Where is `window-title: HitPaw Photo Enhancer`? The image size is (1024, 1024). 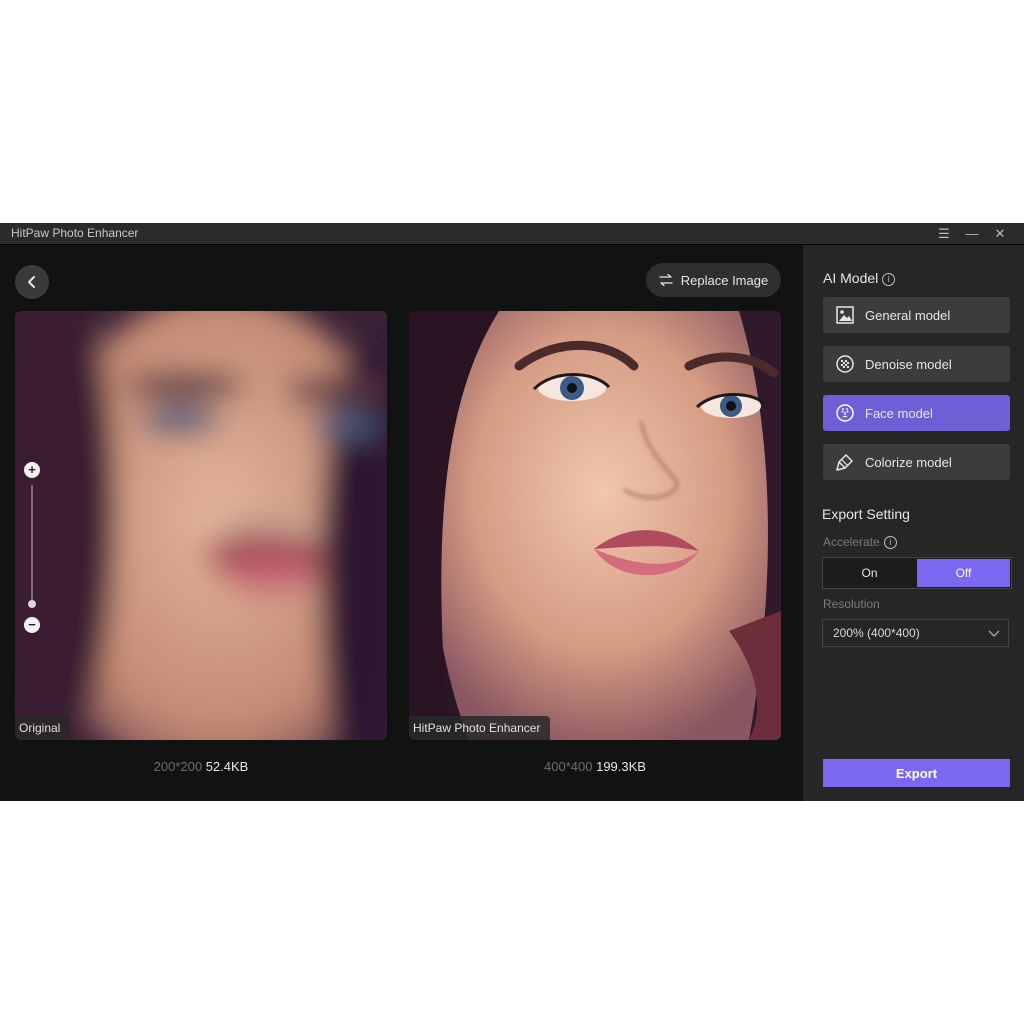 window-title: HitPaw Photo Enhancer is located at coordinates (75, 233).